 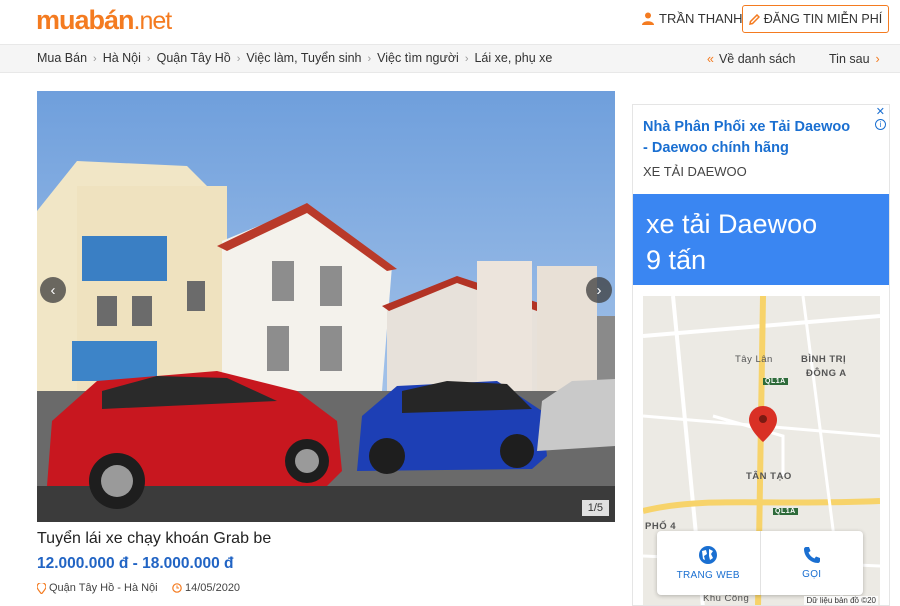 I want to click on post-listing-label: ĐĂNG TIN MIỄN PHÍ, so click(x=823, y=19).